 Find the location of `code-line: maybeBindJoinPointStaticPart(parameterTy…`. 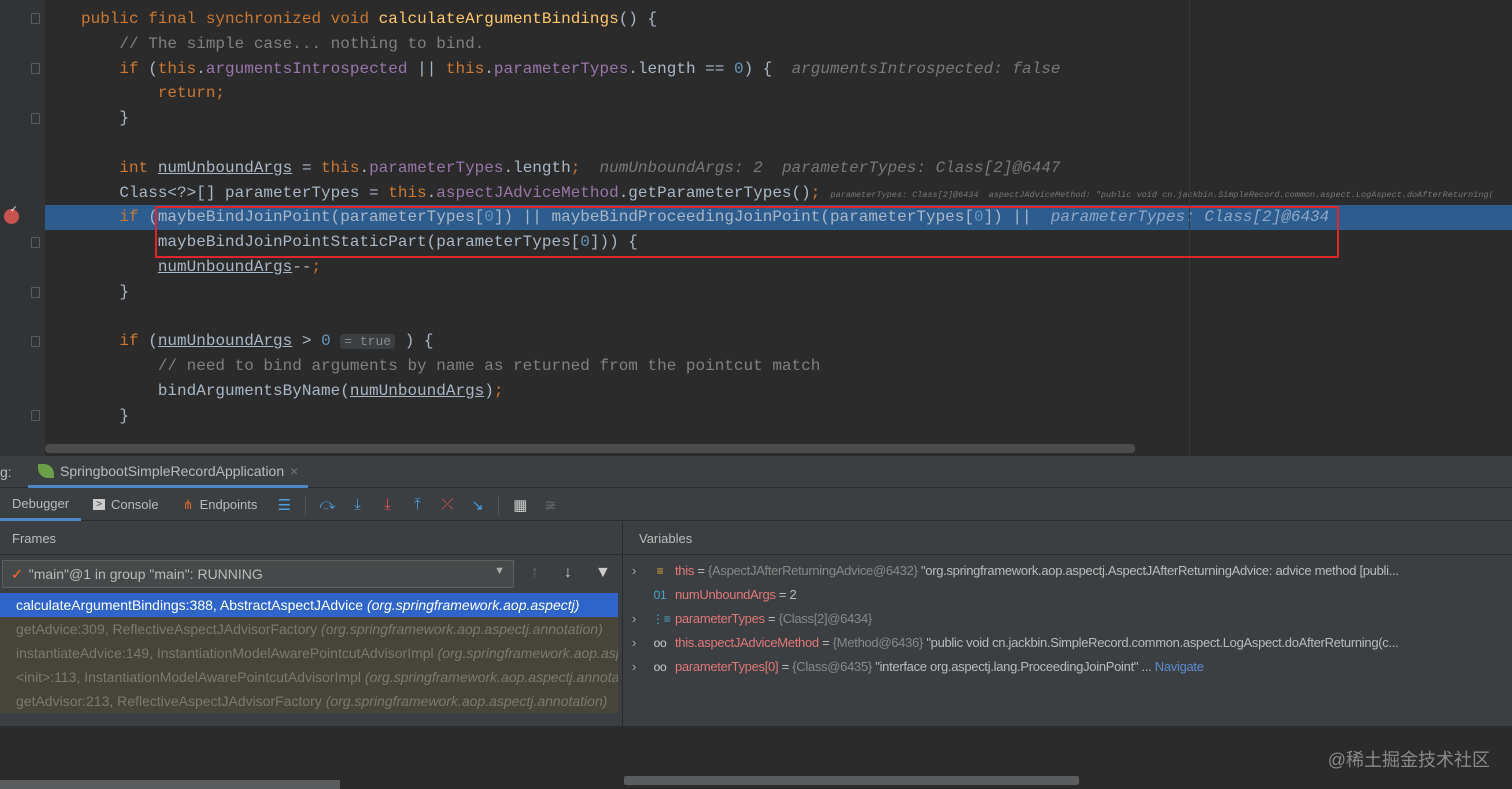

code-line: maybeBindJoinPointStaticPart(parameterTy… is located at coordinates (778, 242).